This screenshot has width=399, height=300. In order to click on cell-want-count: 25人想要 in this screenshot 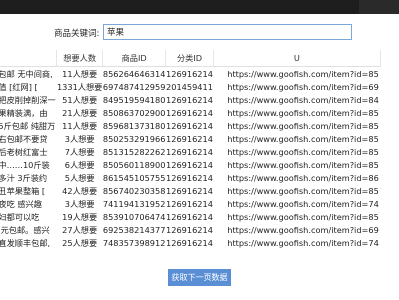, I will do `click(80, 242)`.